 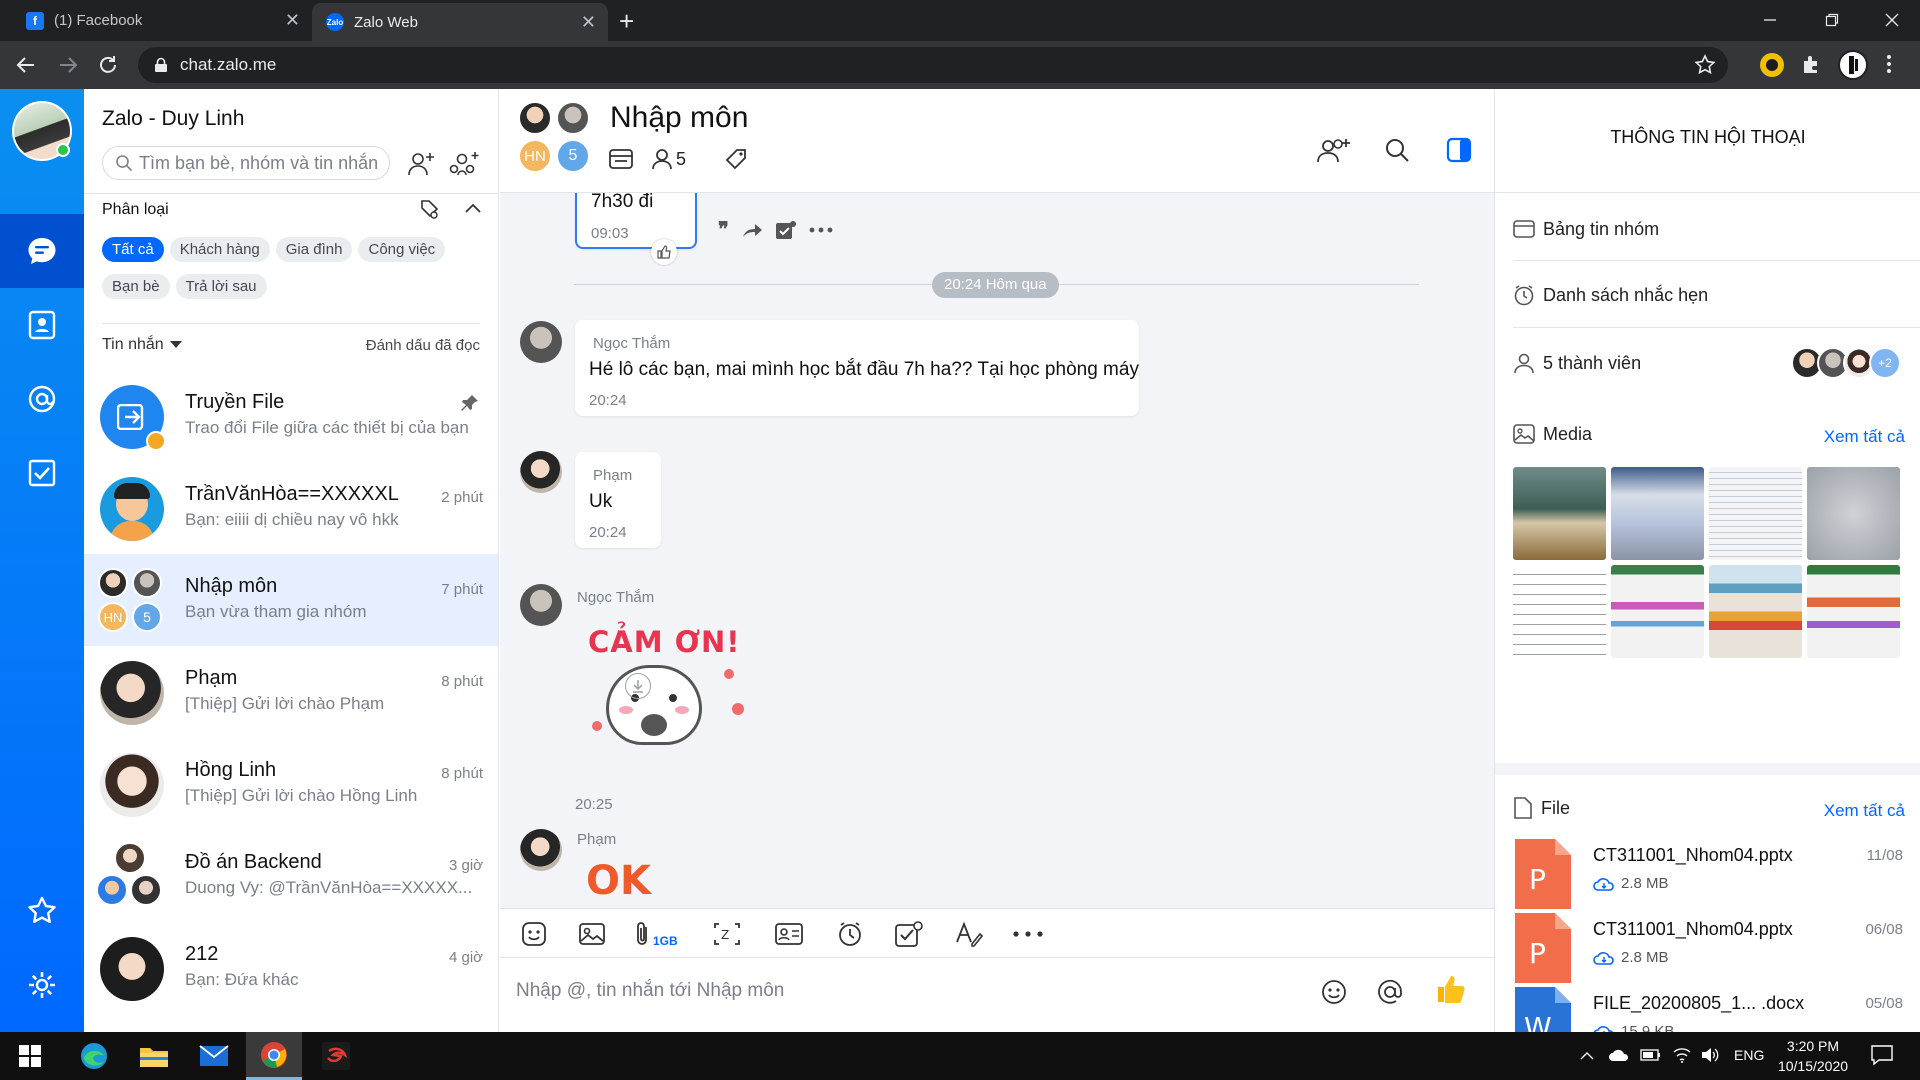 I want to click on emoji-icon, so click(x=1334, y=992).